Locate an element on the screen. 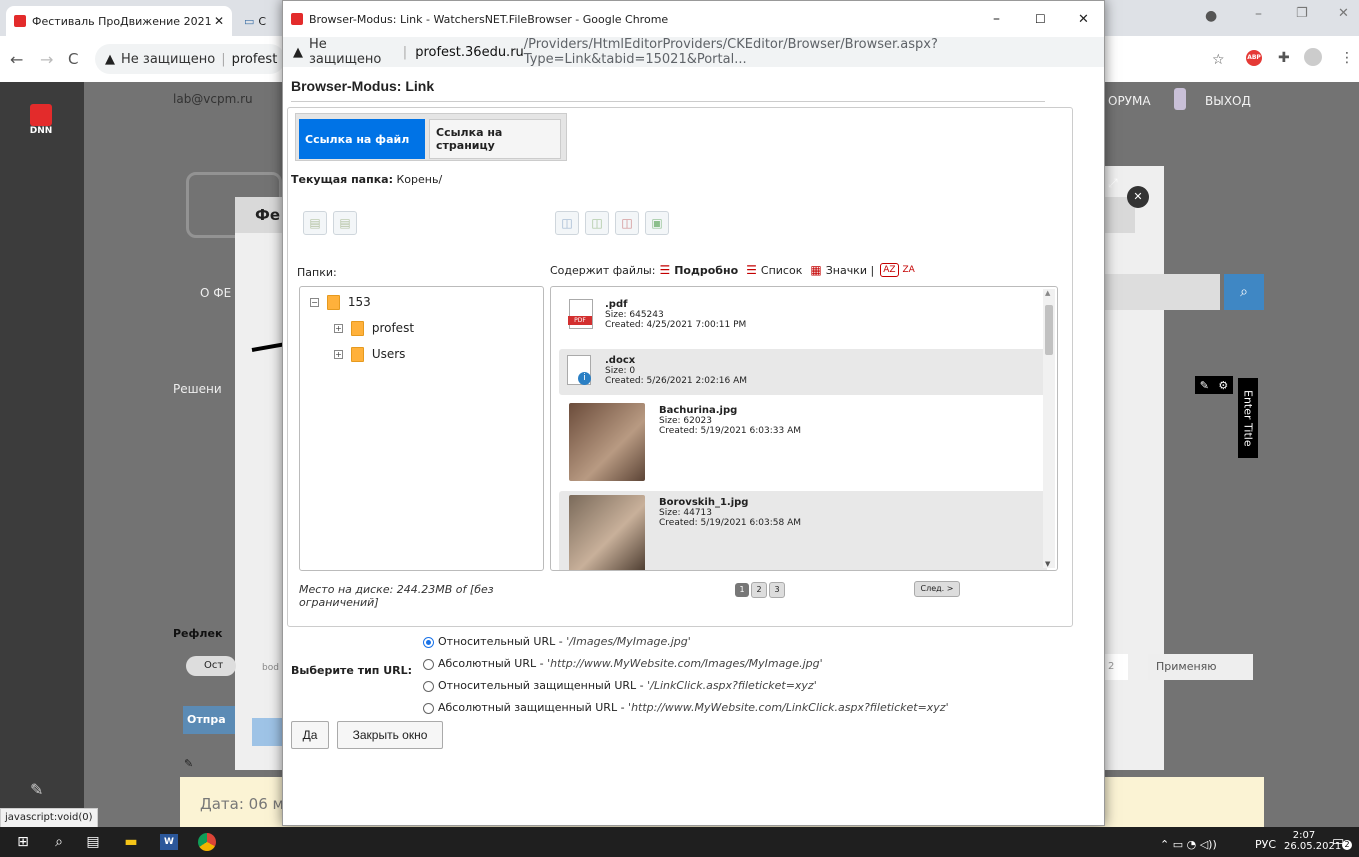 This screenshot has width=1359, height=857. account-icon is located at coordinates (1313, 57).